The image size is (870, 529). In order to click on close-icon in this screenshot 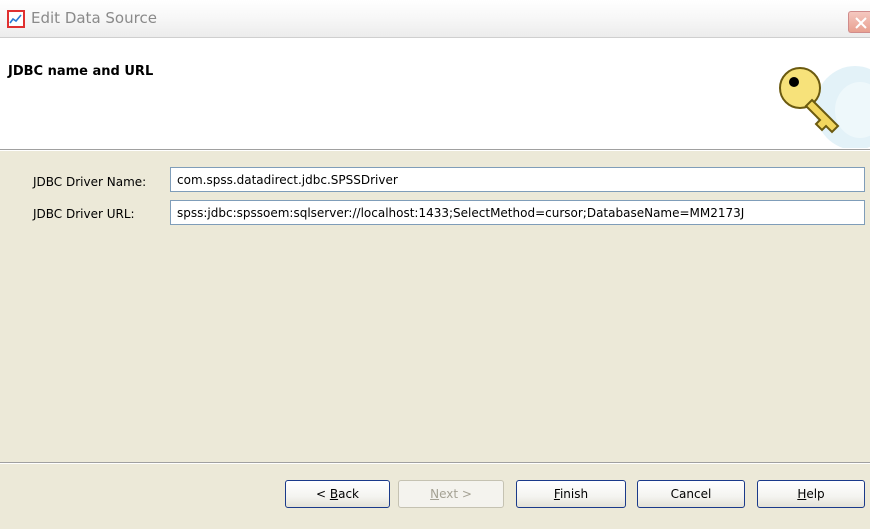, I will do `click(861, 23)`.